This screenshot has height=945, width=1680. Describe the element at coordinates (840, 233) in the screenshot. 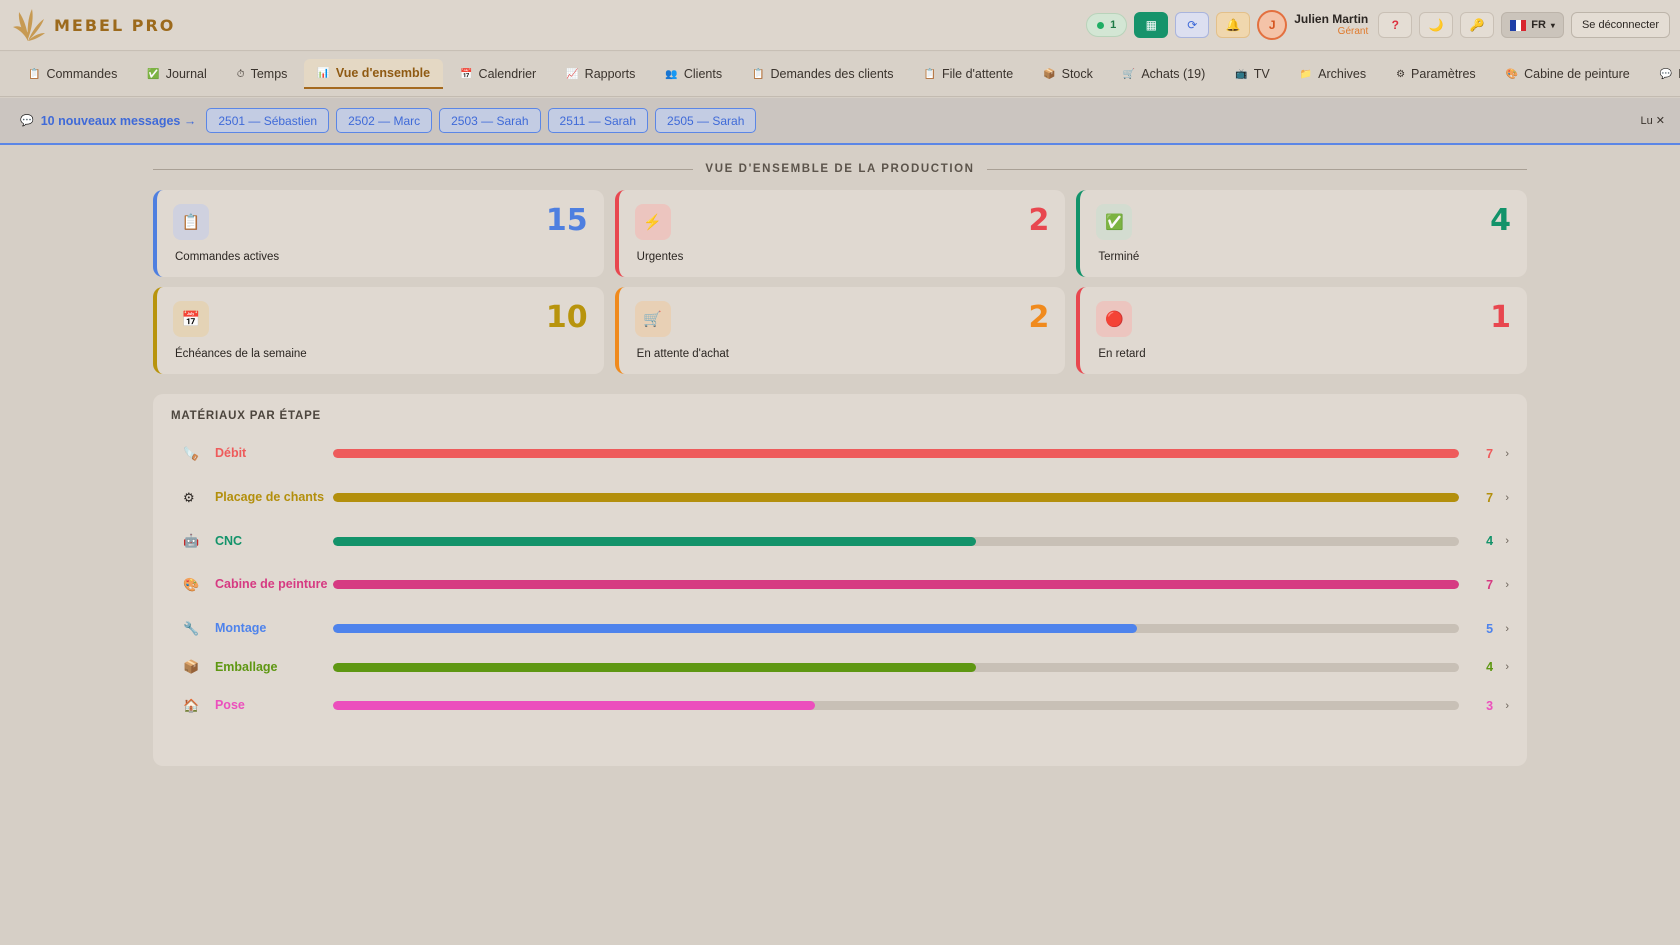

I see `stat-card-urgentes: ⚡ 2 Urgentes` at that location.